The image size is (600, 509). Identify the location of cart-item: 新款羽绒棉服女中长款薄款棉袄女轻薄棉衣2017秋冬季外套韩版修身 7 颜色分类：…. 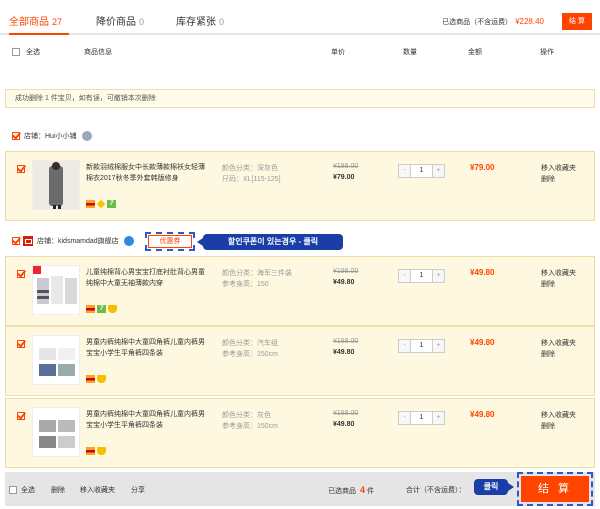
(300, 186).